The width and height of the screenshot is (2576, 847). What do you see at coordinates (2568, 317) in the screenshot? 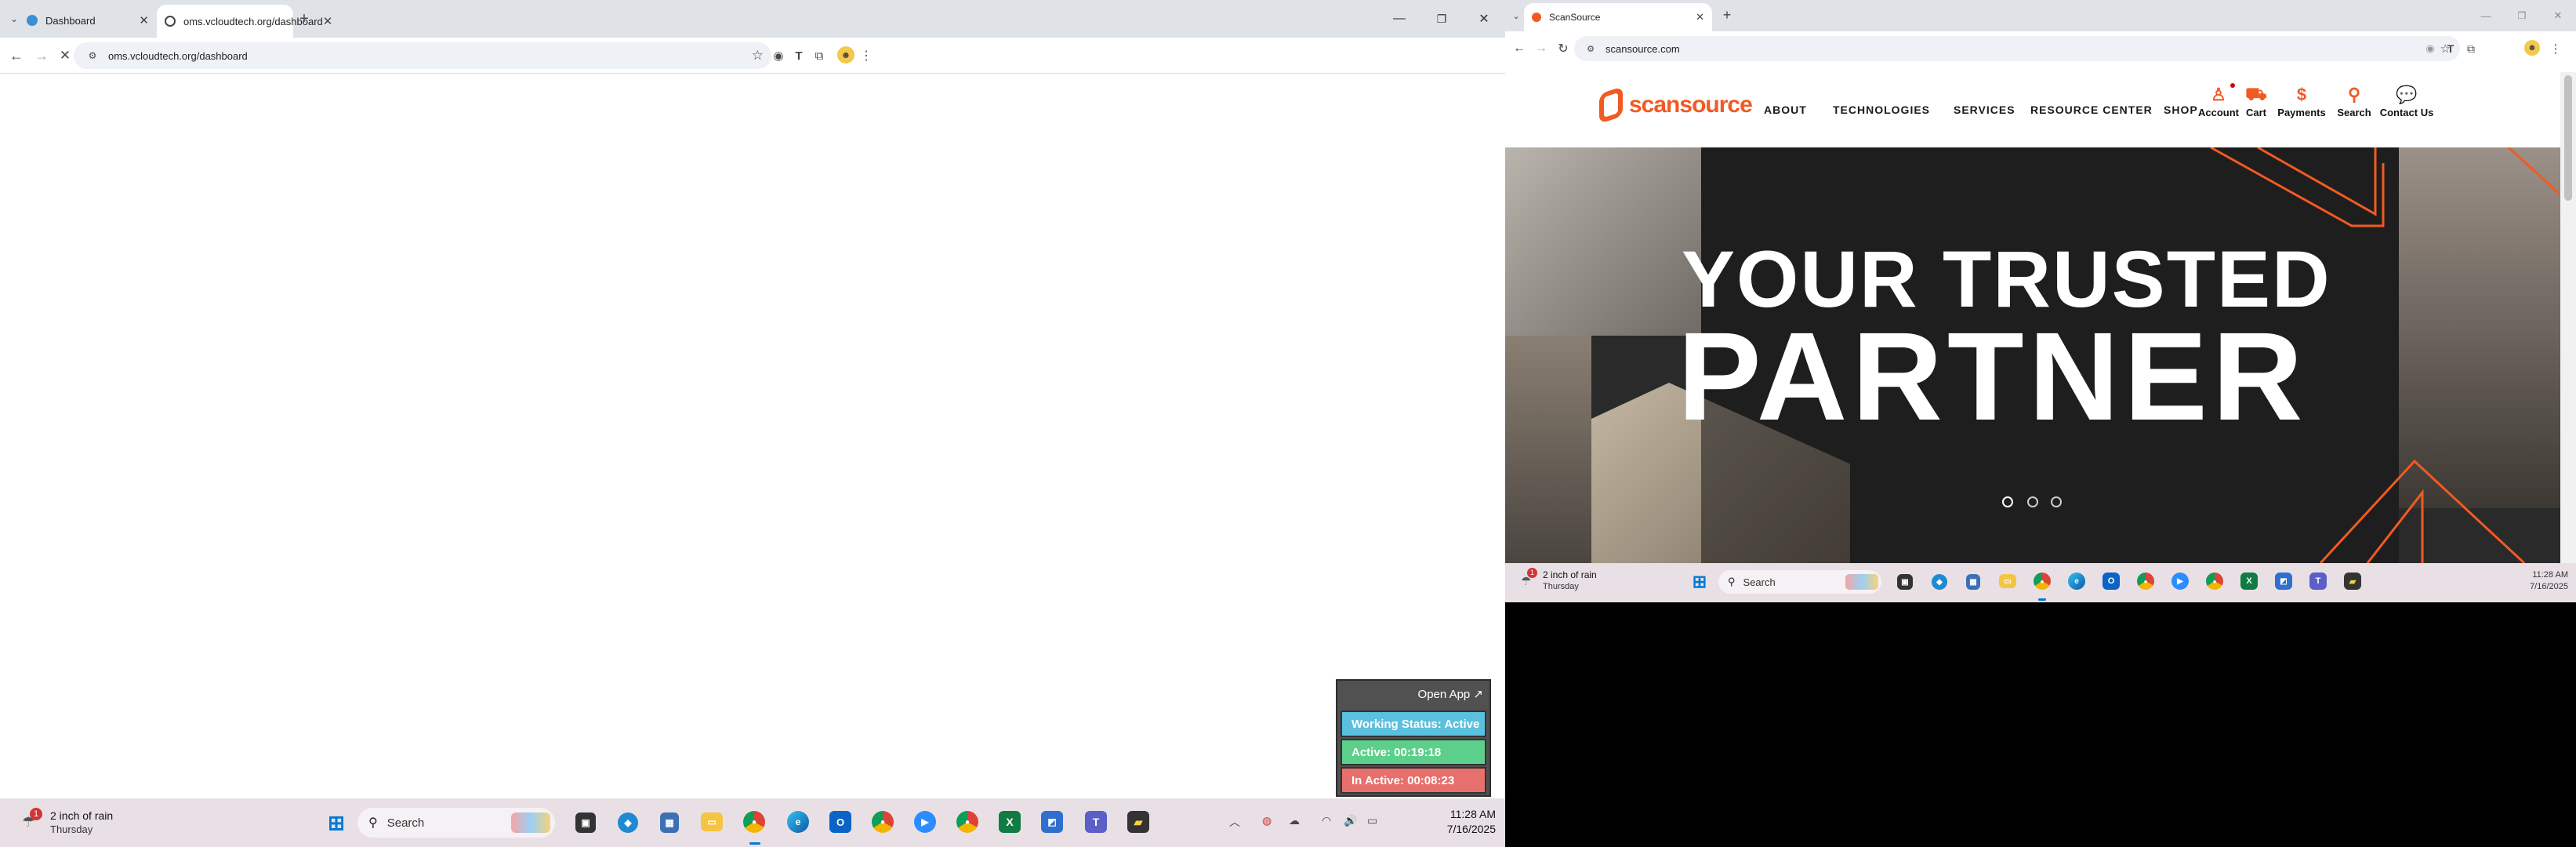
I see `page-scrollbar` at bounding box center [2568, 317].